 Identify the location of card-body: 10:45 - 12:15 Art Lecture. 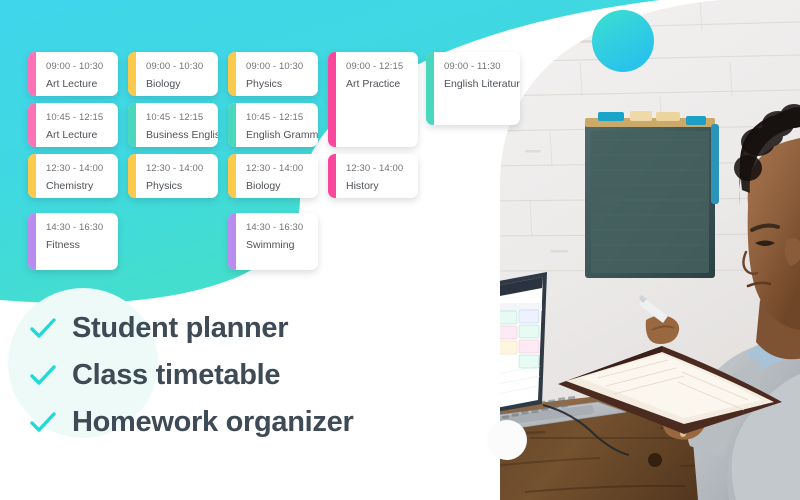
(77, 125).